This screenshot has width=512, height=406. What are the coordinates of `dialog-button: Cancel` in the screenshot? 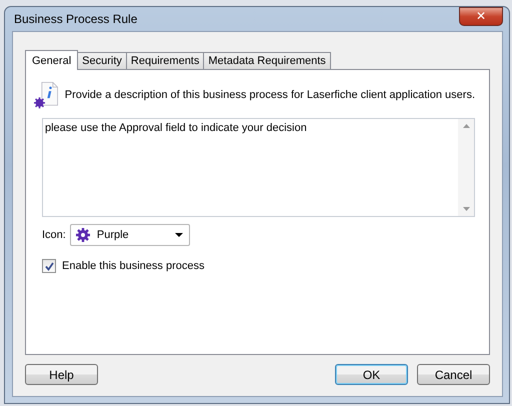 It's located at (453, 374).